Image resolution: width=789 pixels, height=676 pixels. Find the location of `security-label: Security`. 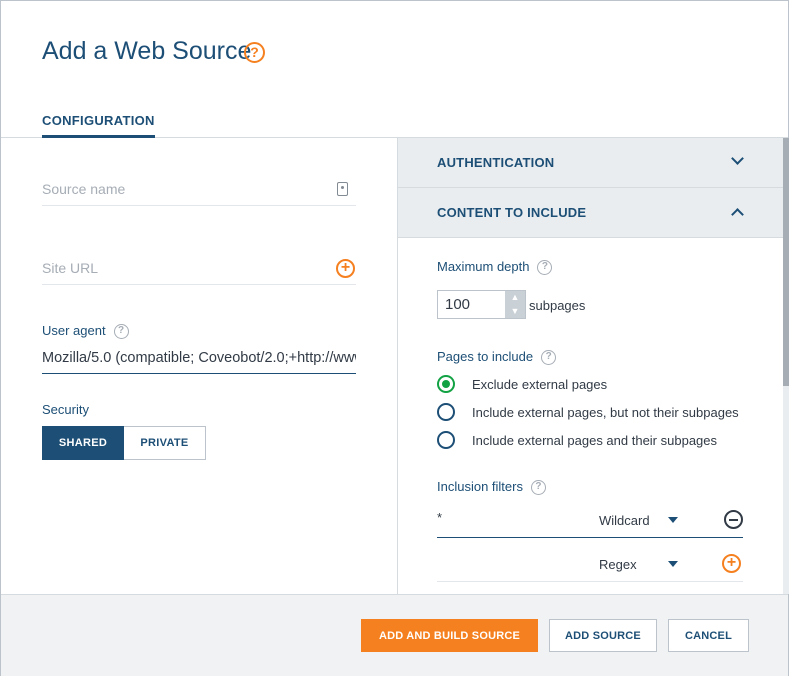

security-label: Security is located at coordinates (65, 409).